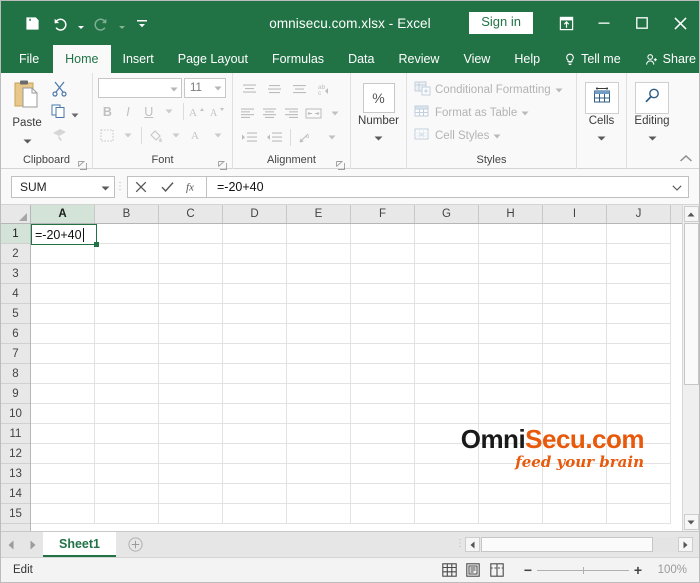 The image size is (700, 583). Describe the element at coordinates (319, 434) in the screenshot. I see `cell-E11` at that location.